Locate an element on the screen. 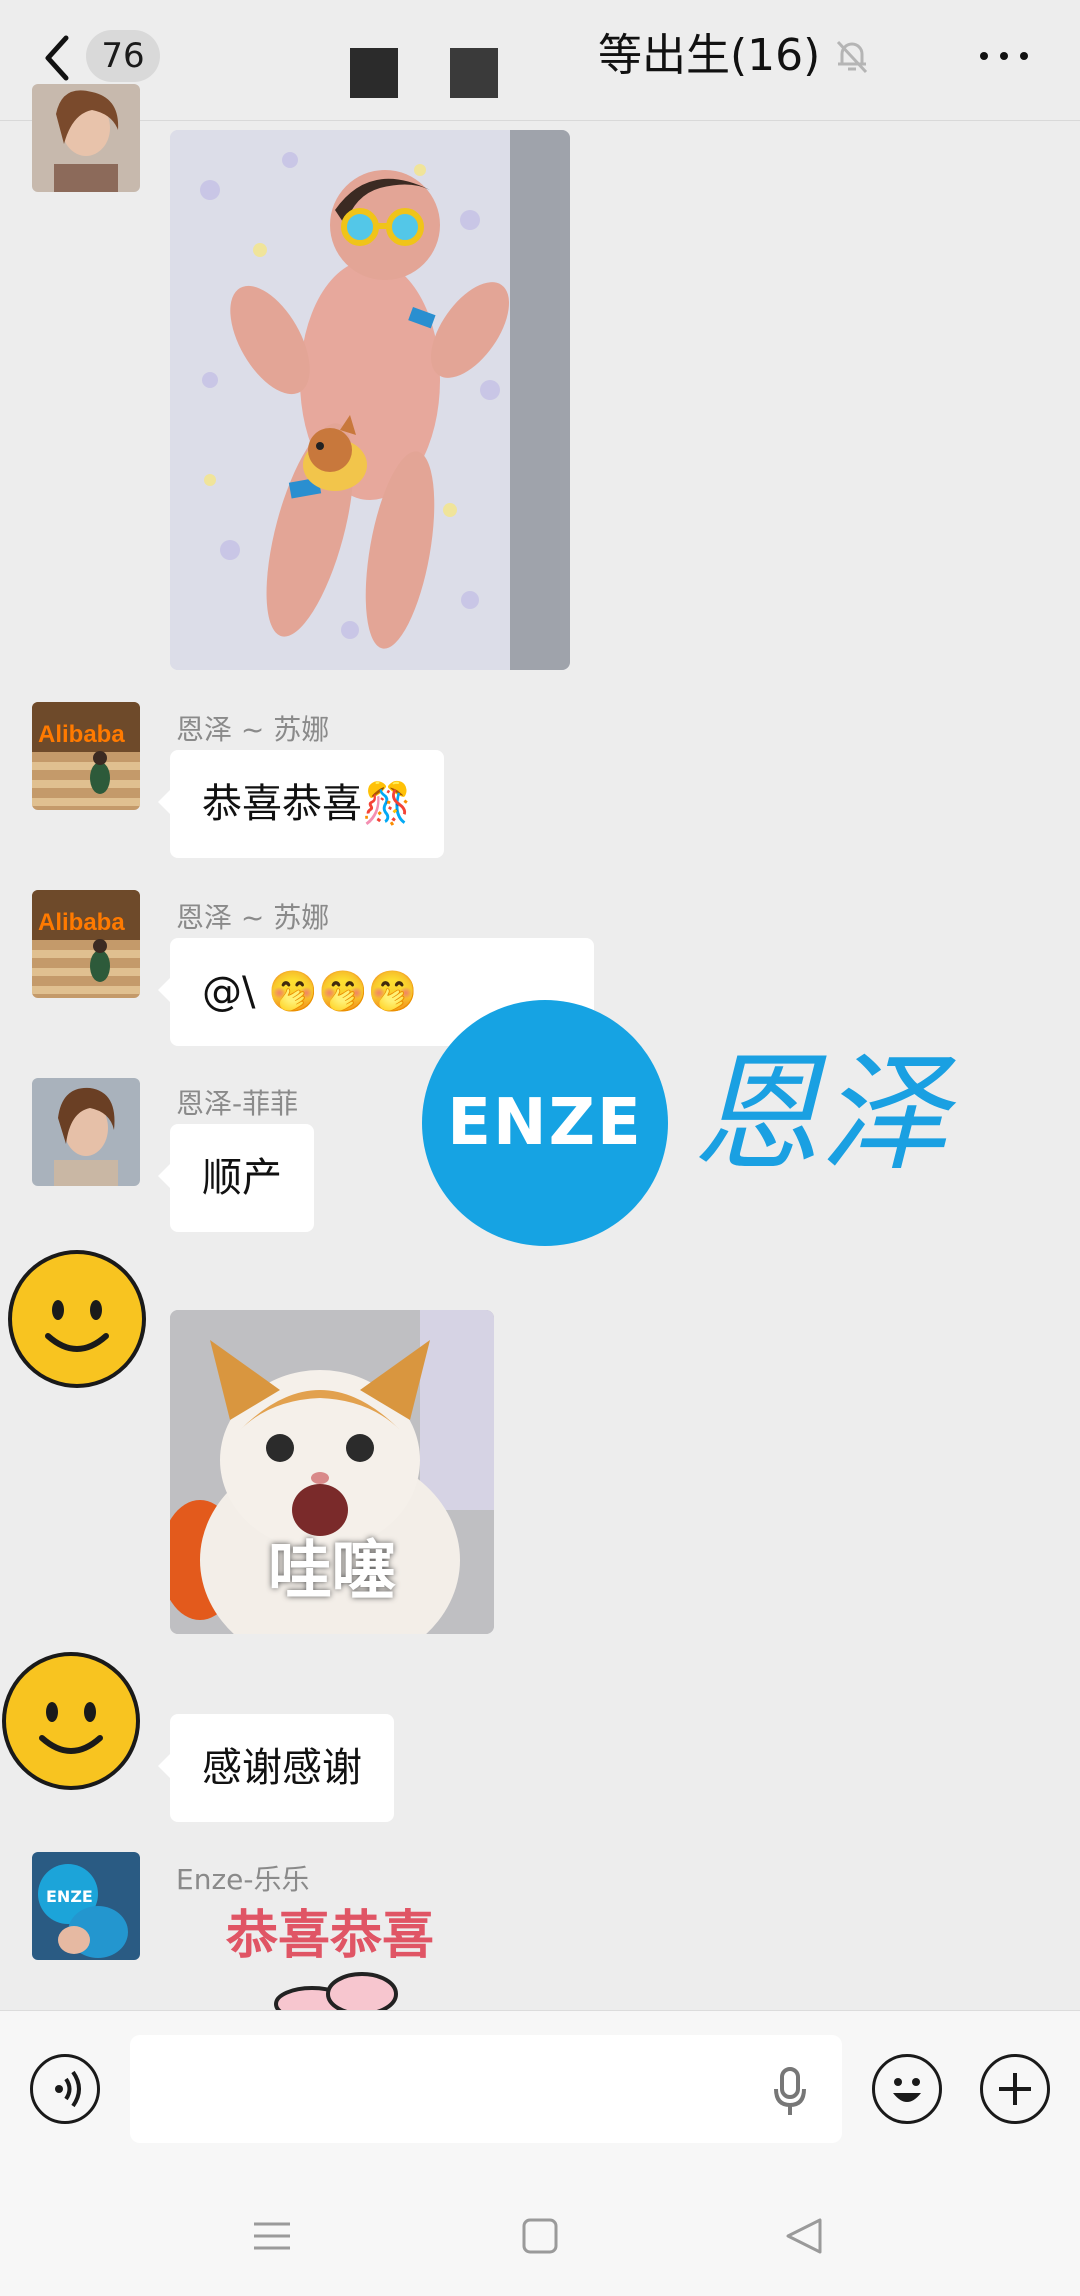 This screenshot has height=2296, width=1080. back-triangle-icon is located at coordinates (804, 2236).